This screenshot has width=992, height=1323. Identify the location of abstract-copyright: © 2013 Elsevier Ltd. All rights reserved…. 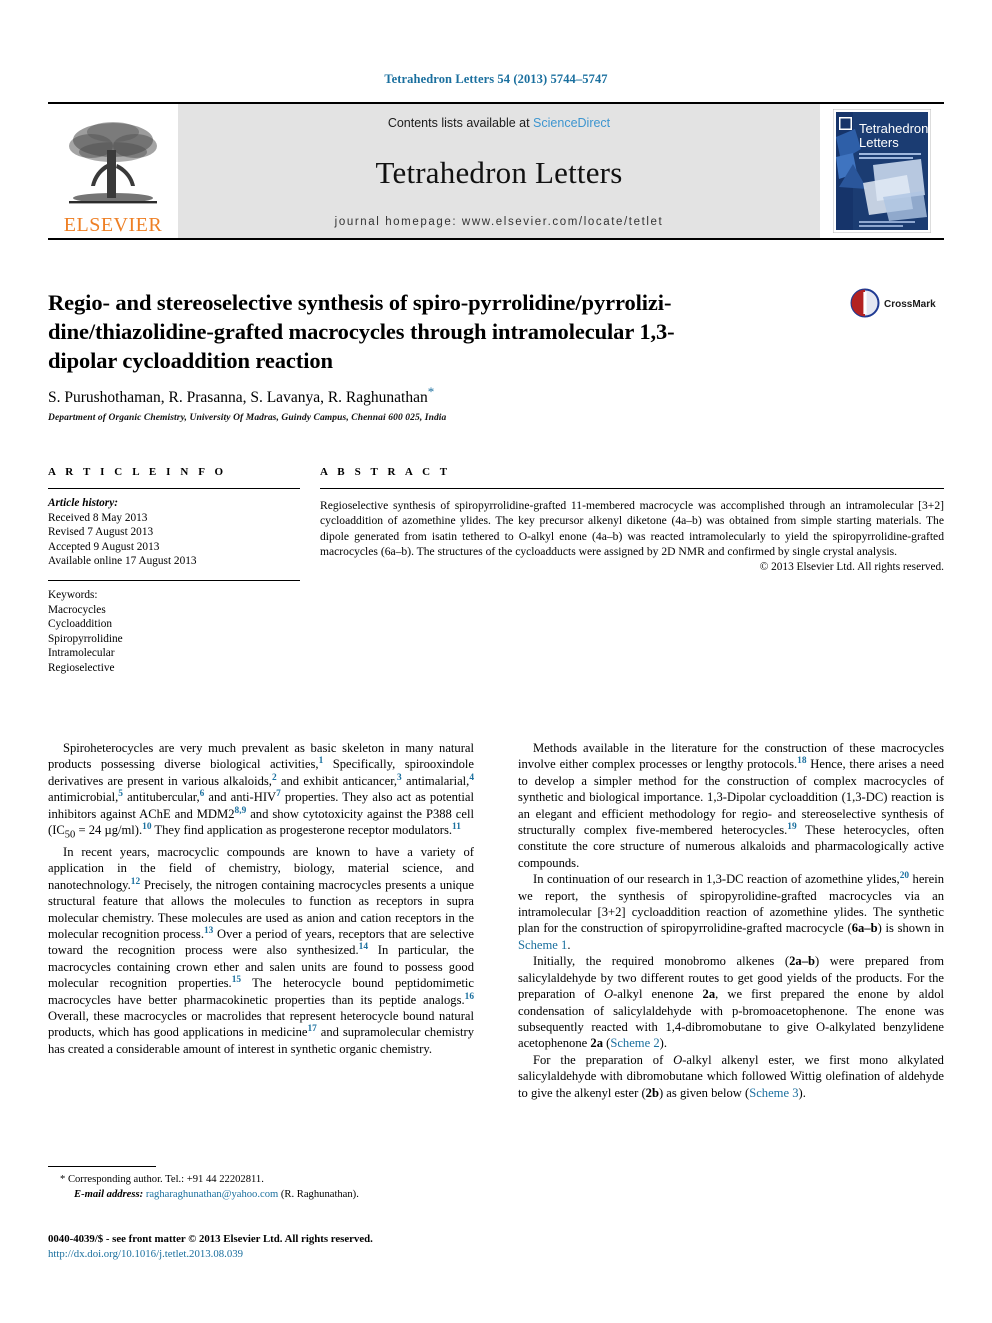
(851, 566).